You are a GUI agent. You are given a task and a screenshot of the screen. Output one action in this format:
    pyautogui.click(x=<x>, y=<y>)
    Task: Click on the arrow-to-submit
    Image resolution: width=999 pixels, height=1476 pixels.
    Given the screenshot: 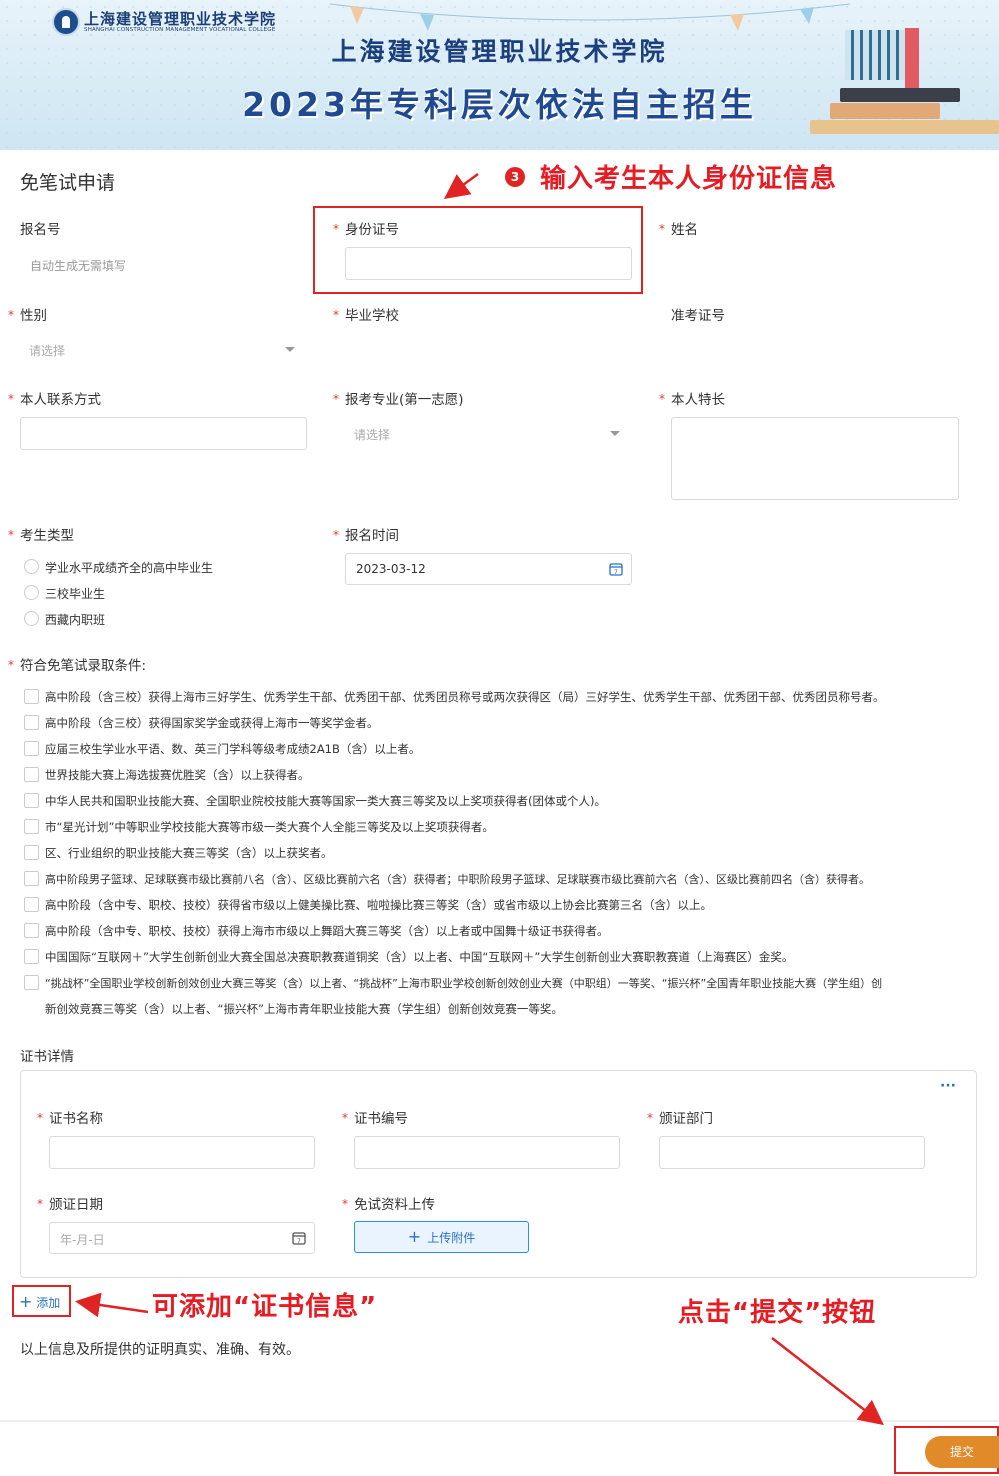 What is the action you would take?
    pyautogui.click(x=827, y=1381)
    